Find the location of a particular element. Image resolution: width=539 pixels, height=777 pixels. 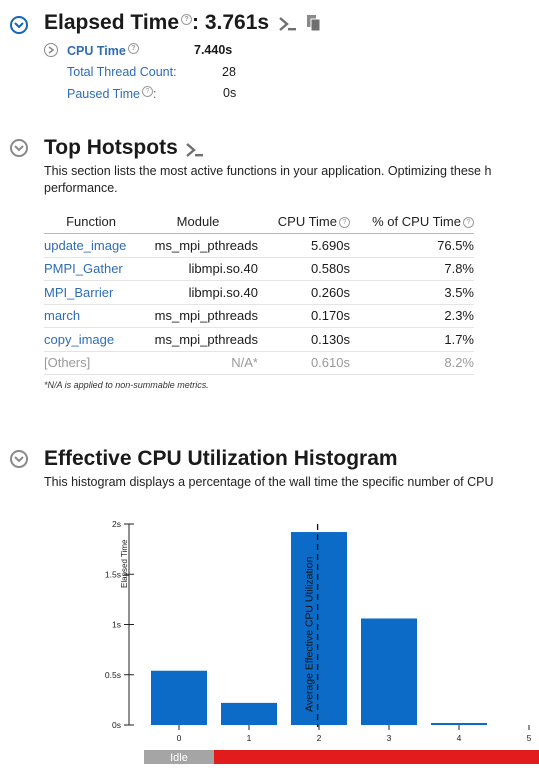

elapsed-time-heading: Elapsed Time?: 3.761s is located at coordinates (156, 23).